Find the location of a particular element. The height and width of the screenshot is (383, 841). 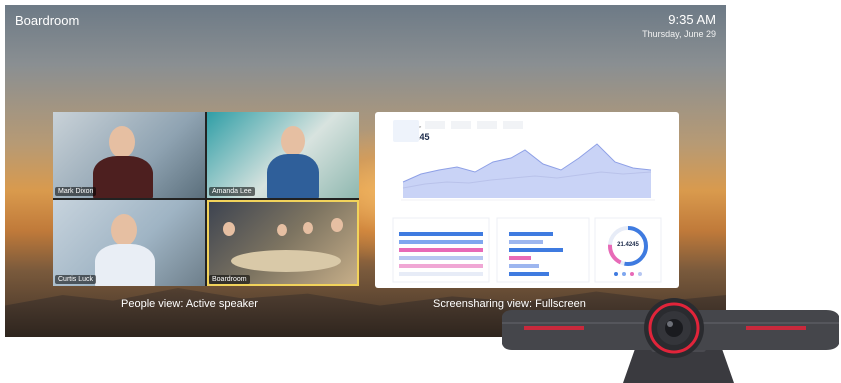

video-bar-camera-device is located at coordinates (670, 340).